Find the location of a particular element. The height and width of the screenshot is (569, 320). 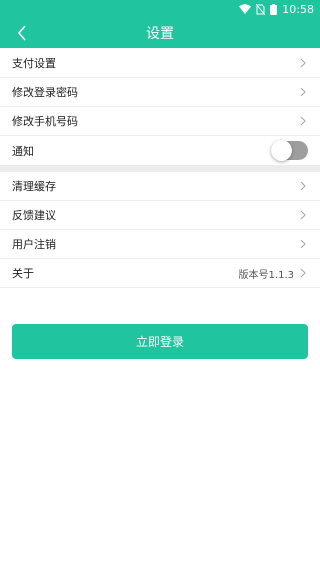

status-time: 10:58 is located at coordinates (298, 9).